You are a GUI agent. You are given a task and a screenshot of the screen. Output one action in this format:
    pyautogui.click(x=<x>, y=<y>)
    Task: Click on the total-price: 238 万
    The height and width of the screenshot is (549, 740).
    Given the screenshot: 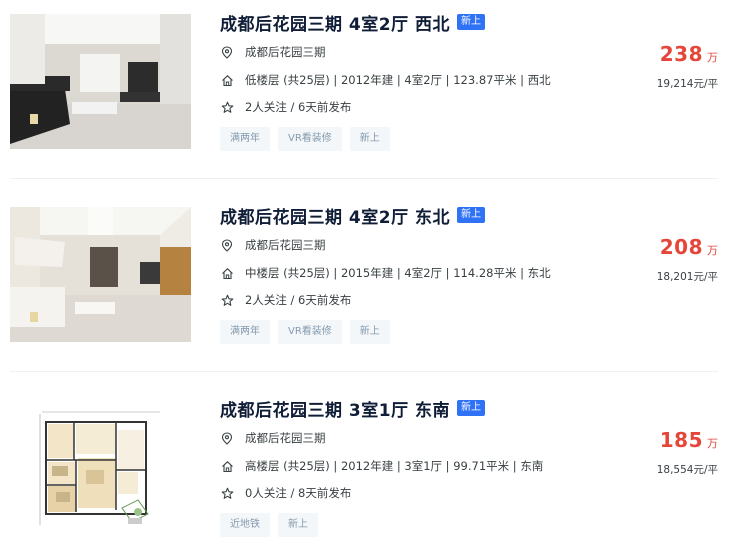 What is the action you would take?
    pyautogui.click(x=689, y=54)
    